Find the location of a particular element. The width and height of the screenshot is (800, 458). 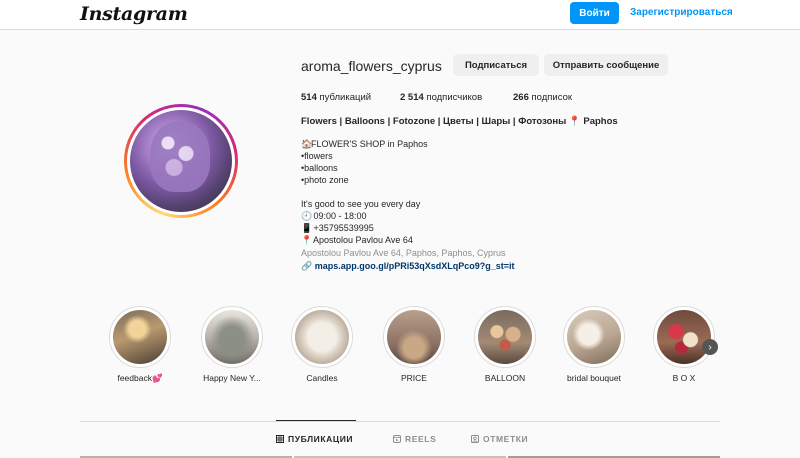

next-arrow-icon: › is located at coordinates (710, 347).